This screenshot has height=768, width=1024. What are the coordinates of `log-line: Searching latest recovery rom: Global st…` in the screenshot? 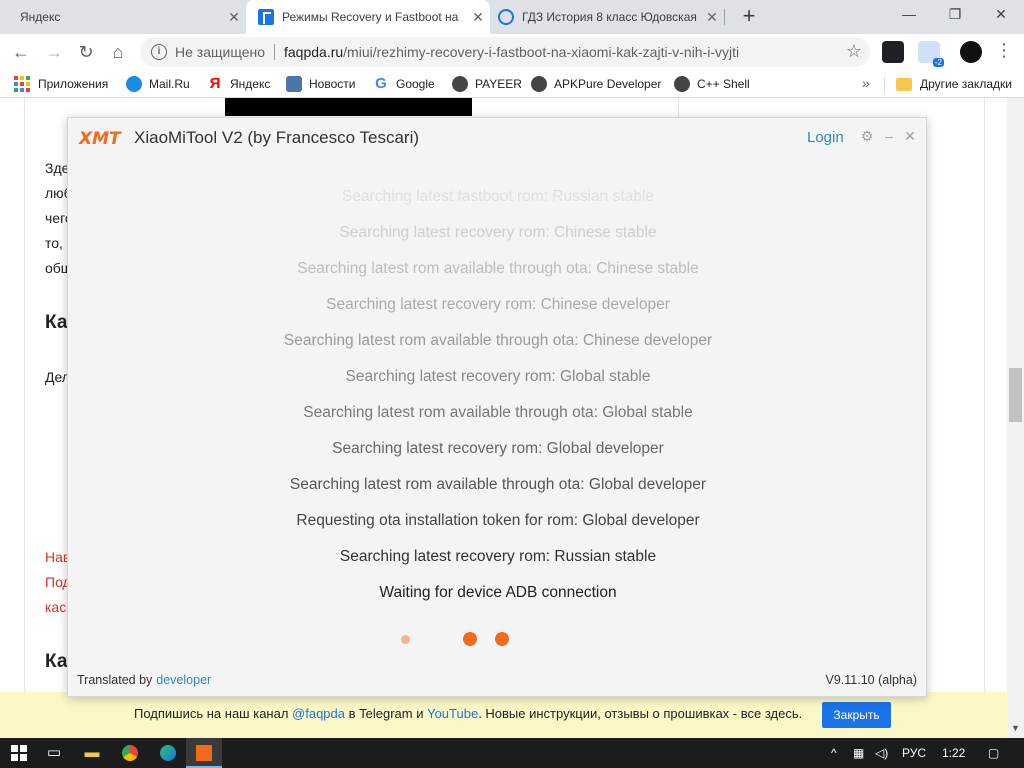 It's located at (498, 376).